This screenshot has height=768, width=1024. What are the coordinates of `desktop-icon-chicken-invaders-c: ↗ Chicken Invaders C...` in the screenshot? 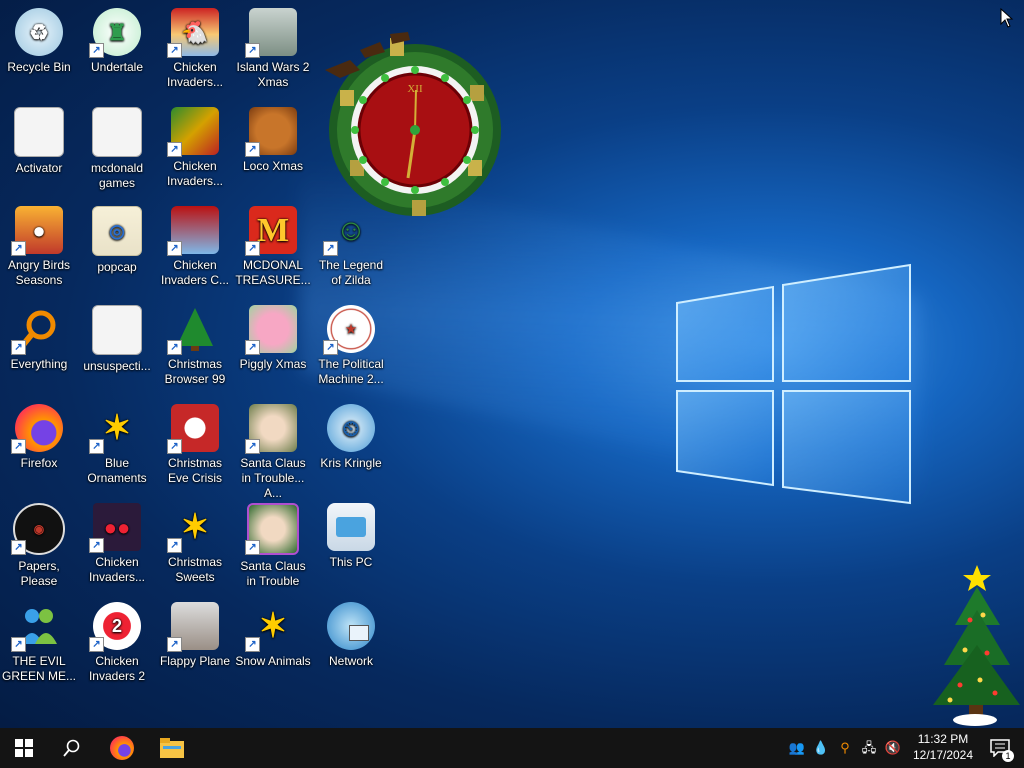 It's located at (195, 248).